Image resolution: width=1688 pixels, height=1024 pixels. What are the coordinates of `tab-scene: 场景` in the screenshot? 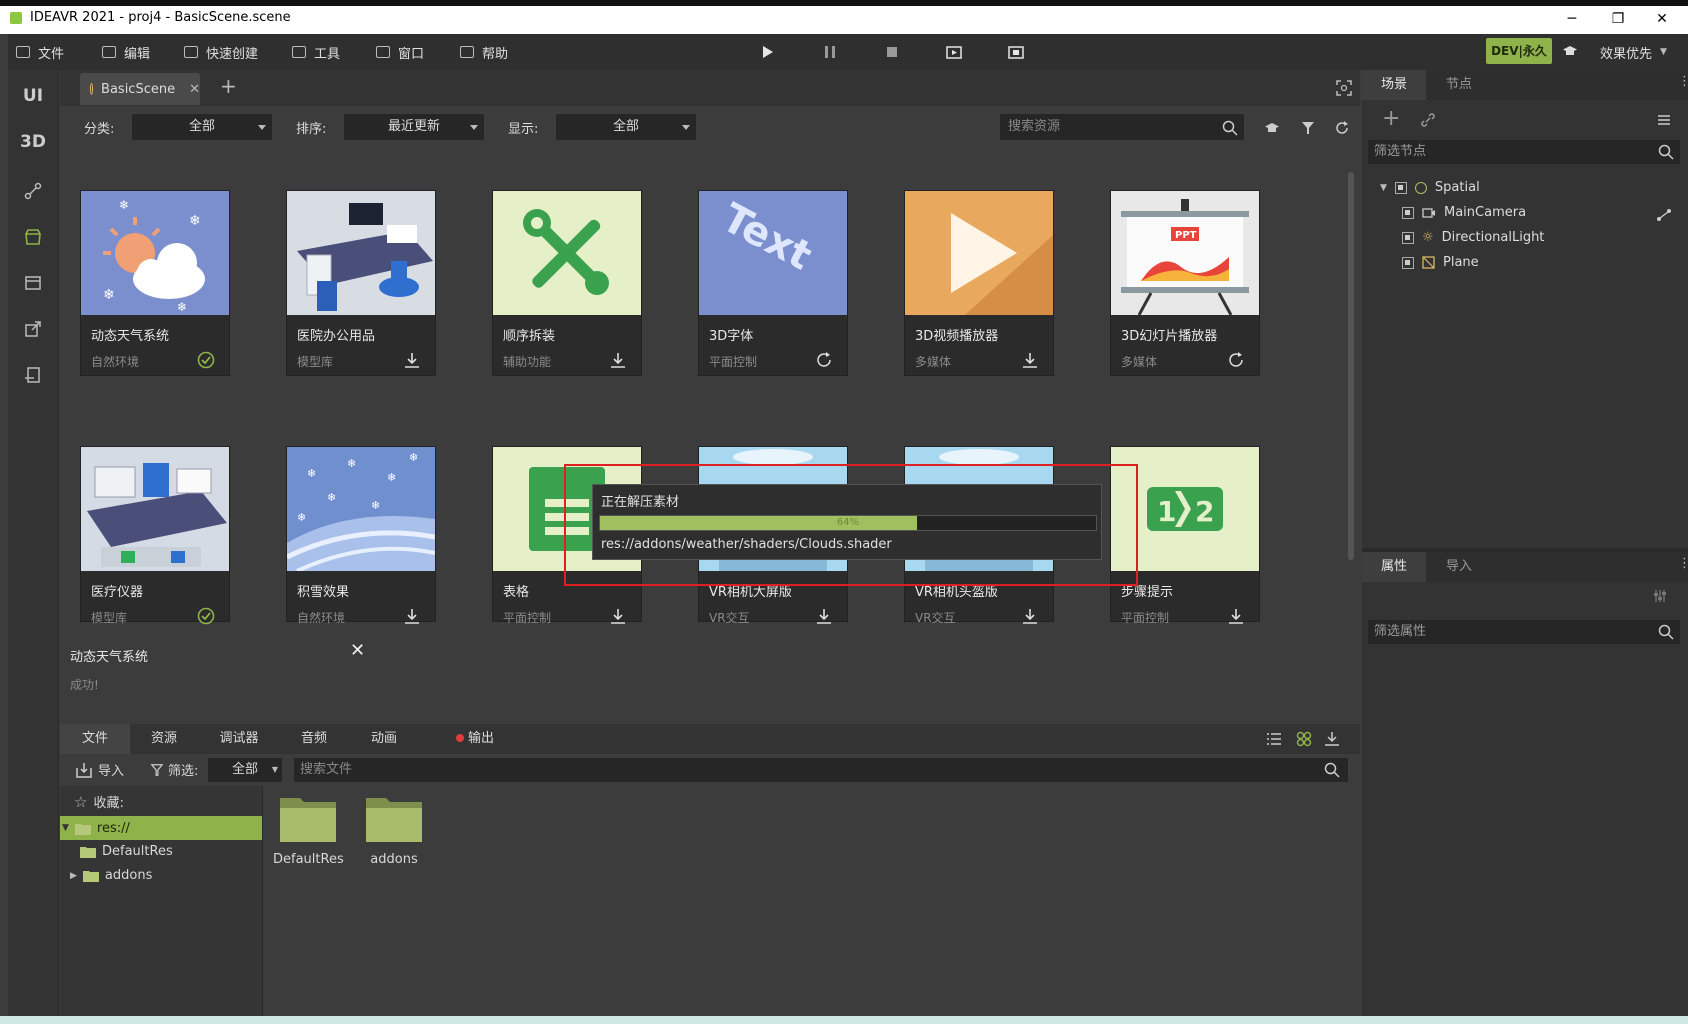 It's located at (1394, 85).